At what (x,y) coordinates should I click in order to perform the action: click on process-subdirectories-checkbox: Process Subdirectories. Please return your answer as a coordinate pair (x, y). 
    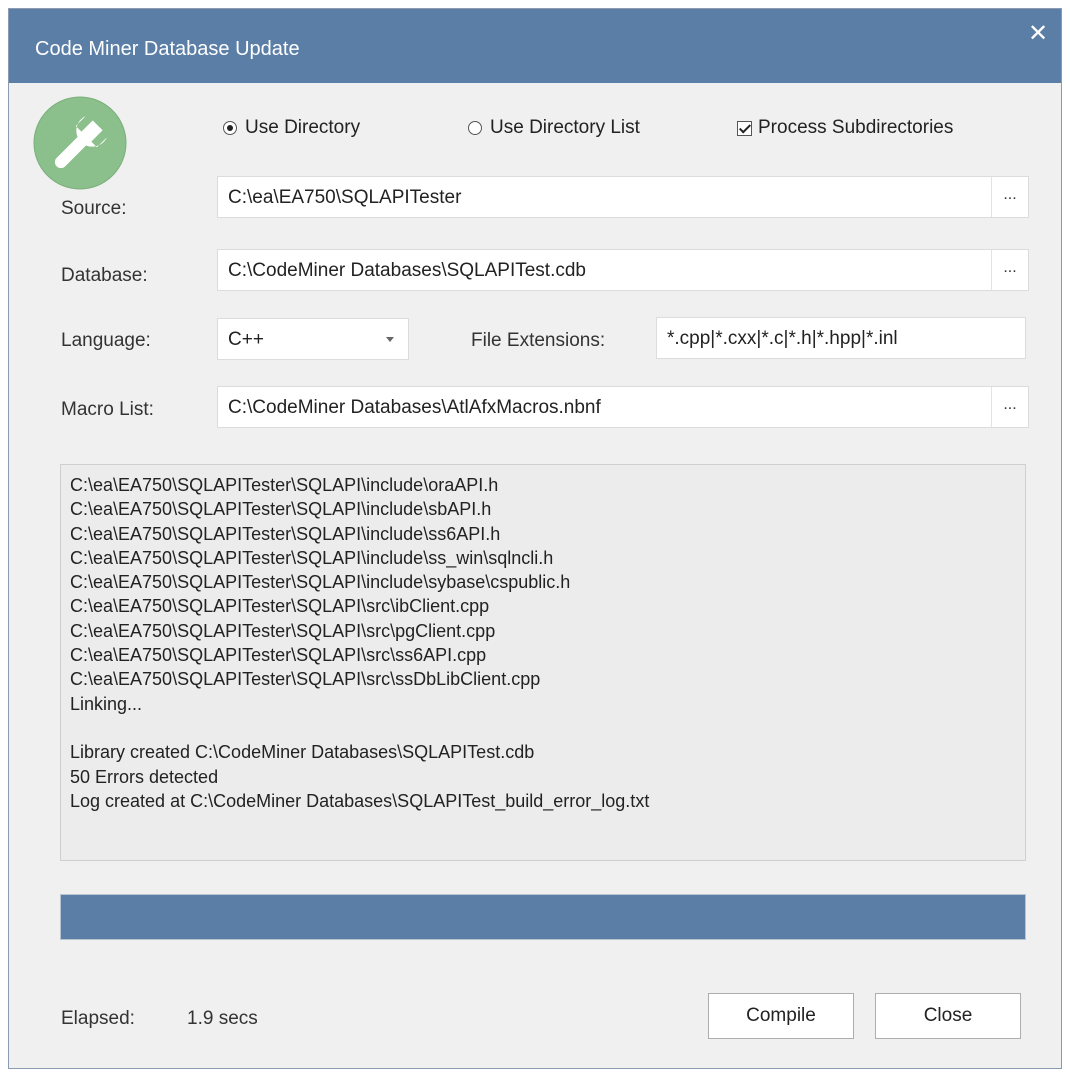
    Looking at the image, I should click on (845, 128).